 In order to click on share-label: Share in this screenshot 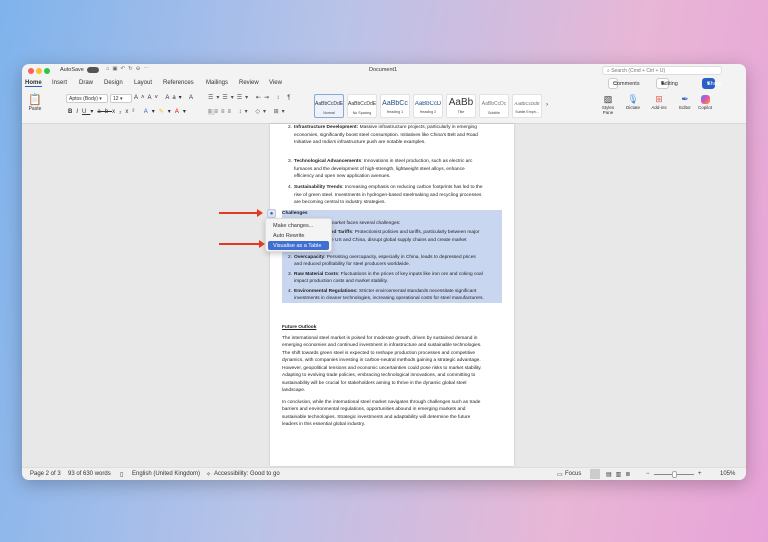, I will do `click(714, 84)`.